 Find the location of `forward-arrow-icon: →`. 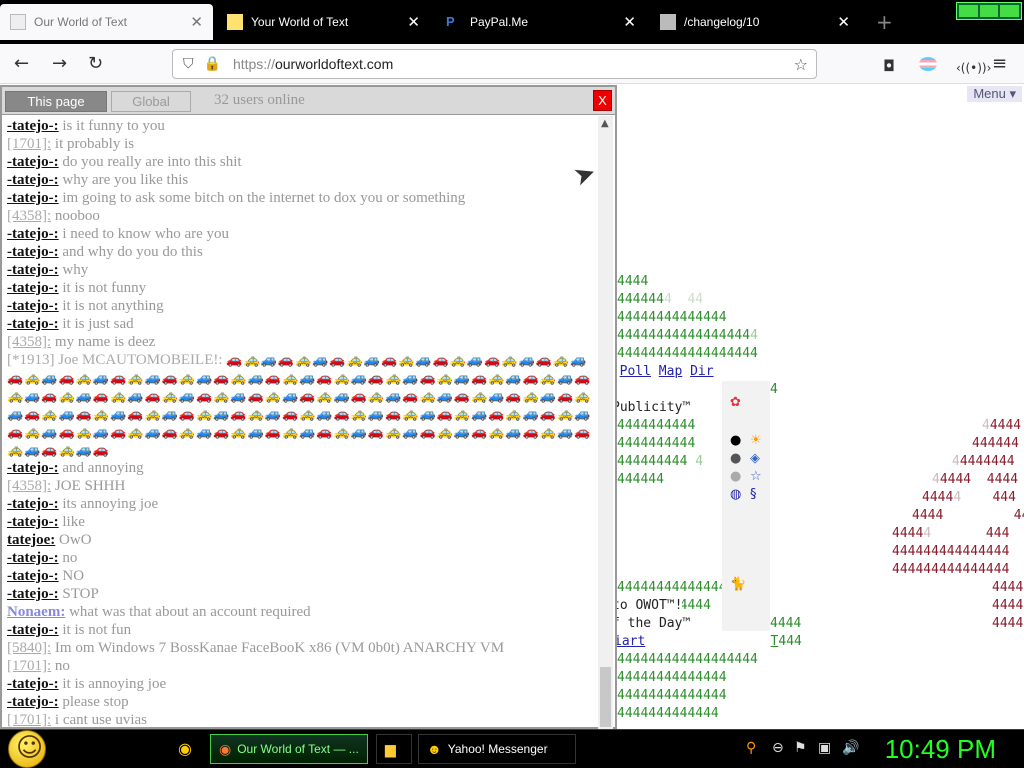

forward-arrow-icon: → is located at coordinates (59, 64).